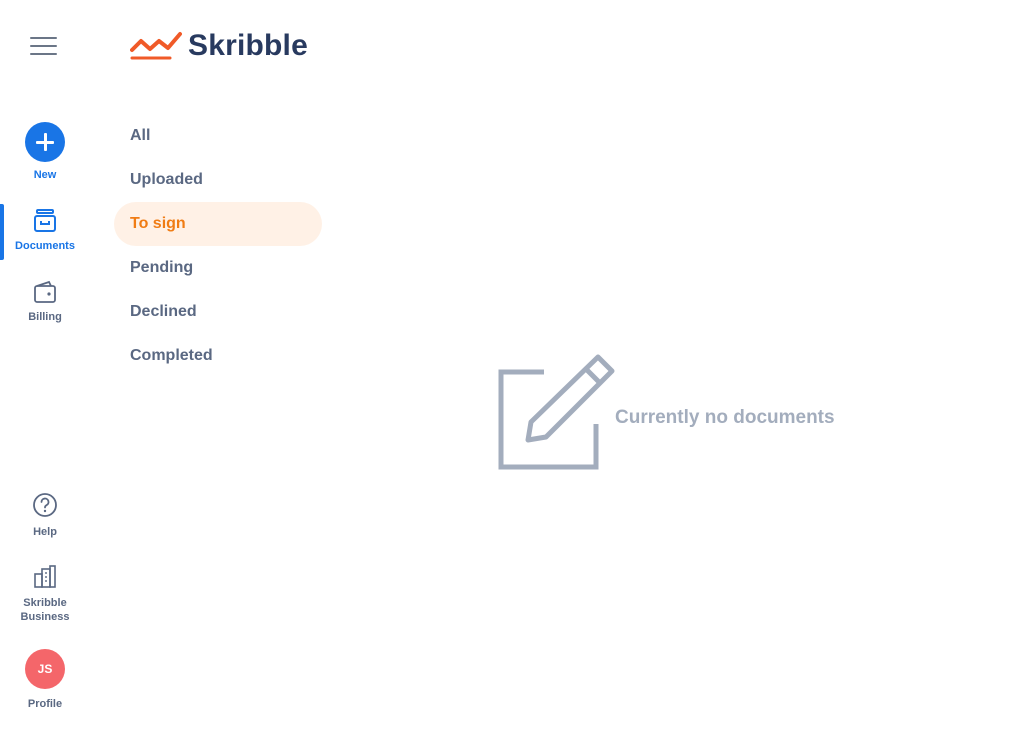 The width and height of the screenshot is (1024, 732). What do you see at coordinates (218, 180) in the screenshot?
I see `filter-uploaded: Uploaded` at bounding box center [218, 180].